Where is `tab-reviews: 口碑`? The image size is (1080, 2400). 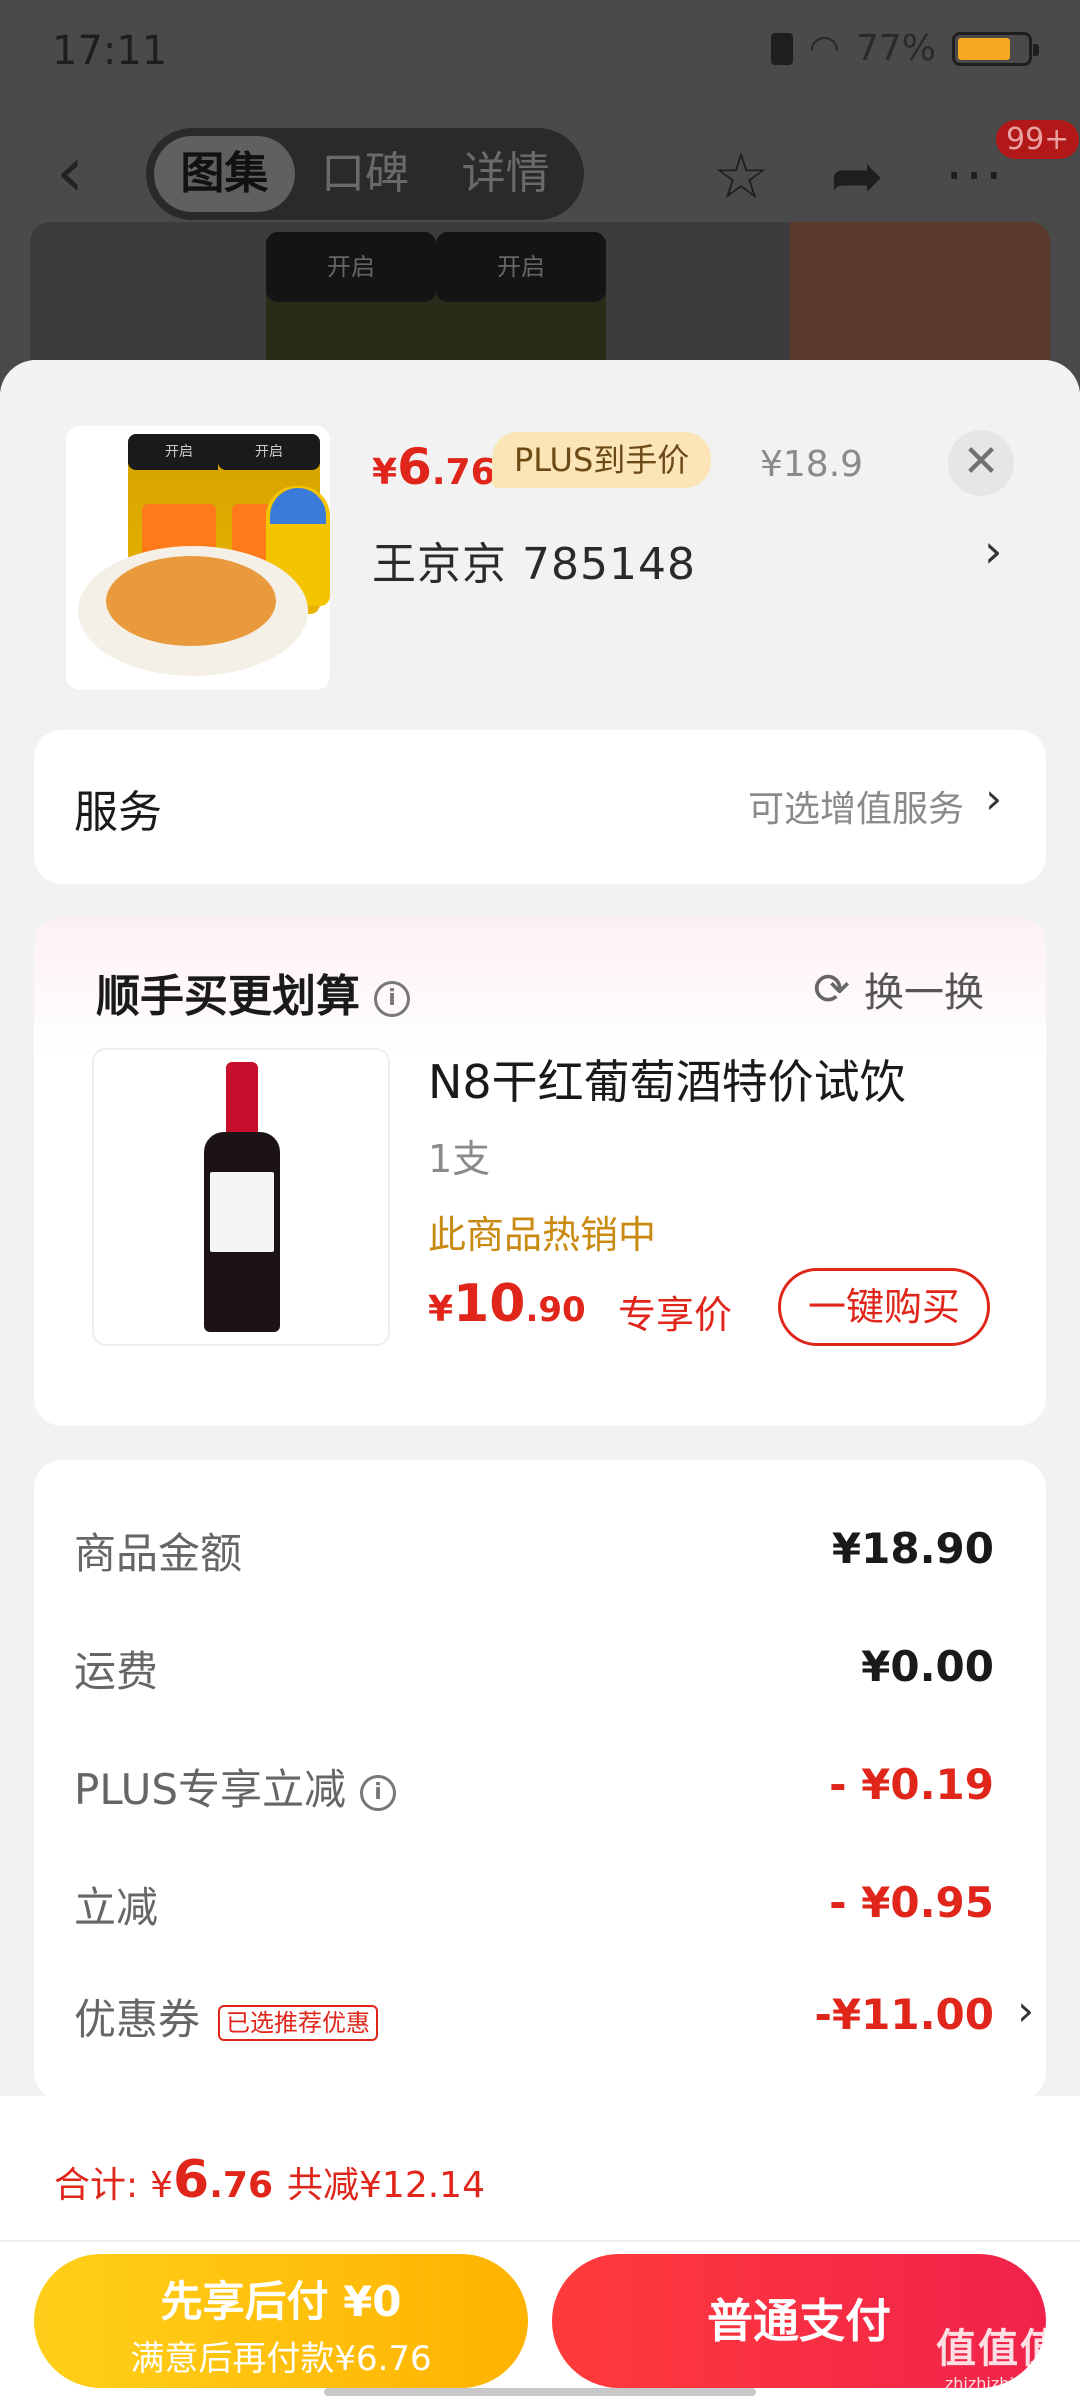 tab-reviews: 口碑 is located at coordinates (365, 174).